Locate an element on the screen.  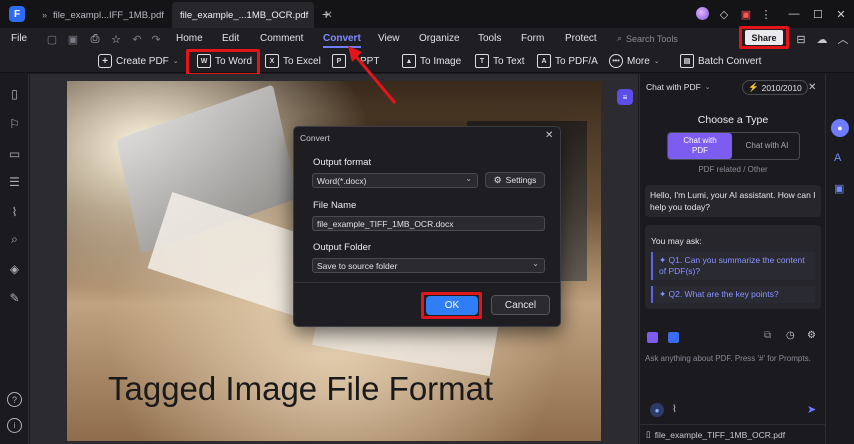
credits-badge: ⚡ 2010/2010 is located at coordinates (775, 87).